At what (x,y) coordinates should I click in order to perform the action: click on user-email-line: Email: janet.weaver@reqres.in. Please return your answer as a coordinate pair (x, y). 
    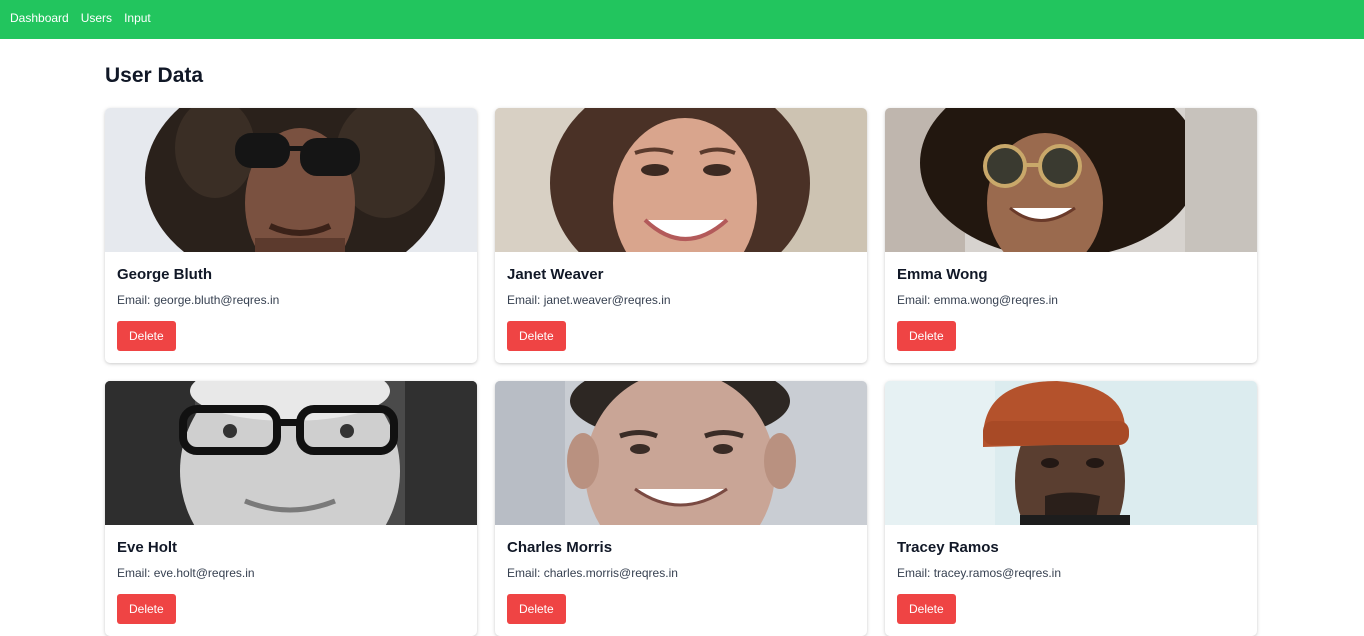
    Looking at the image, I should click on (681, 300).